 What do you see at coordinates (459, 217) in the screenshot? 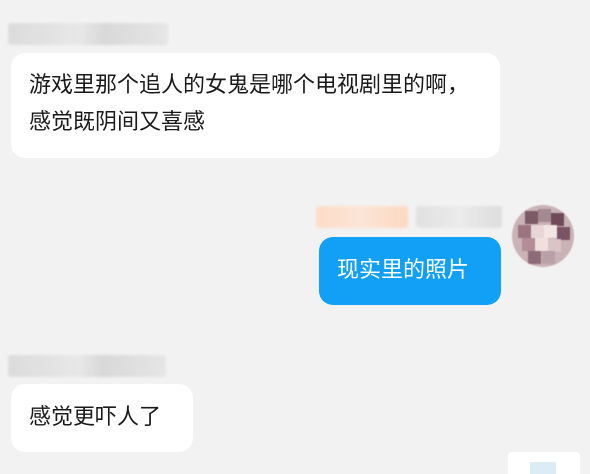
I see `sender-title-redacted` at bounding box center [459, 217].